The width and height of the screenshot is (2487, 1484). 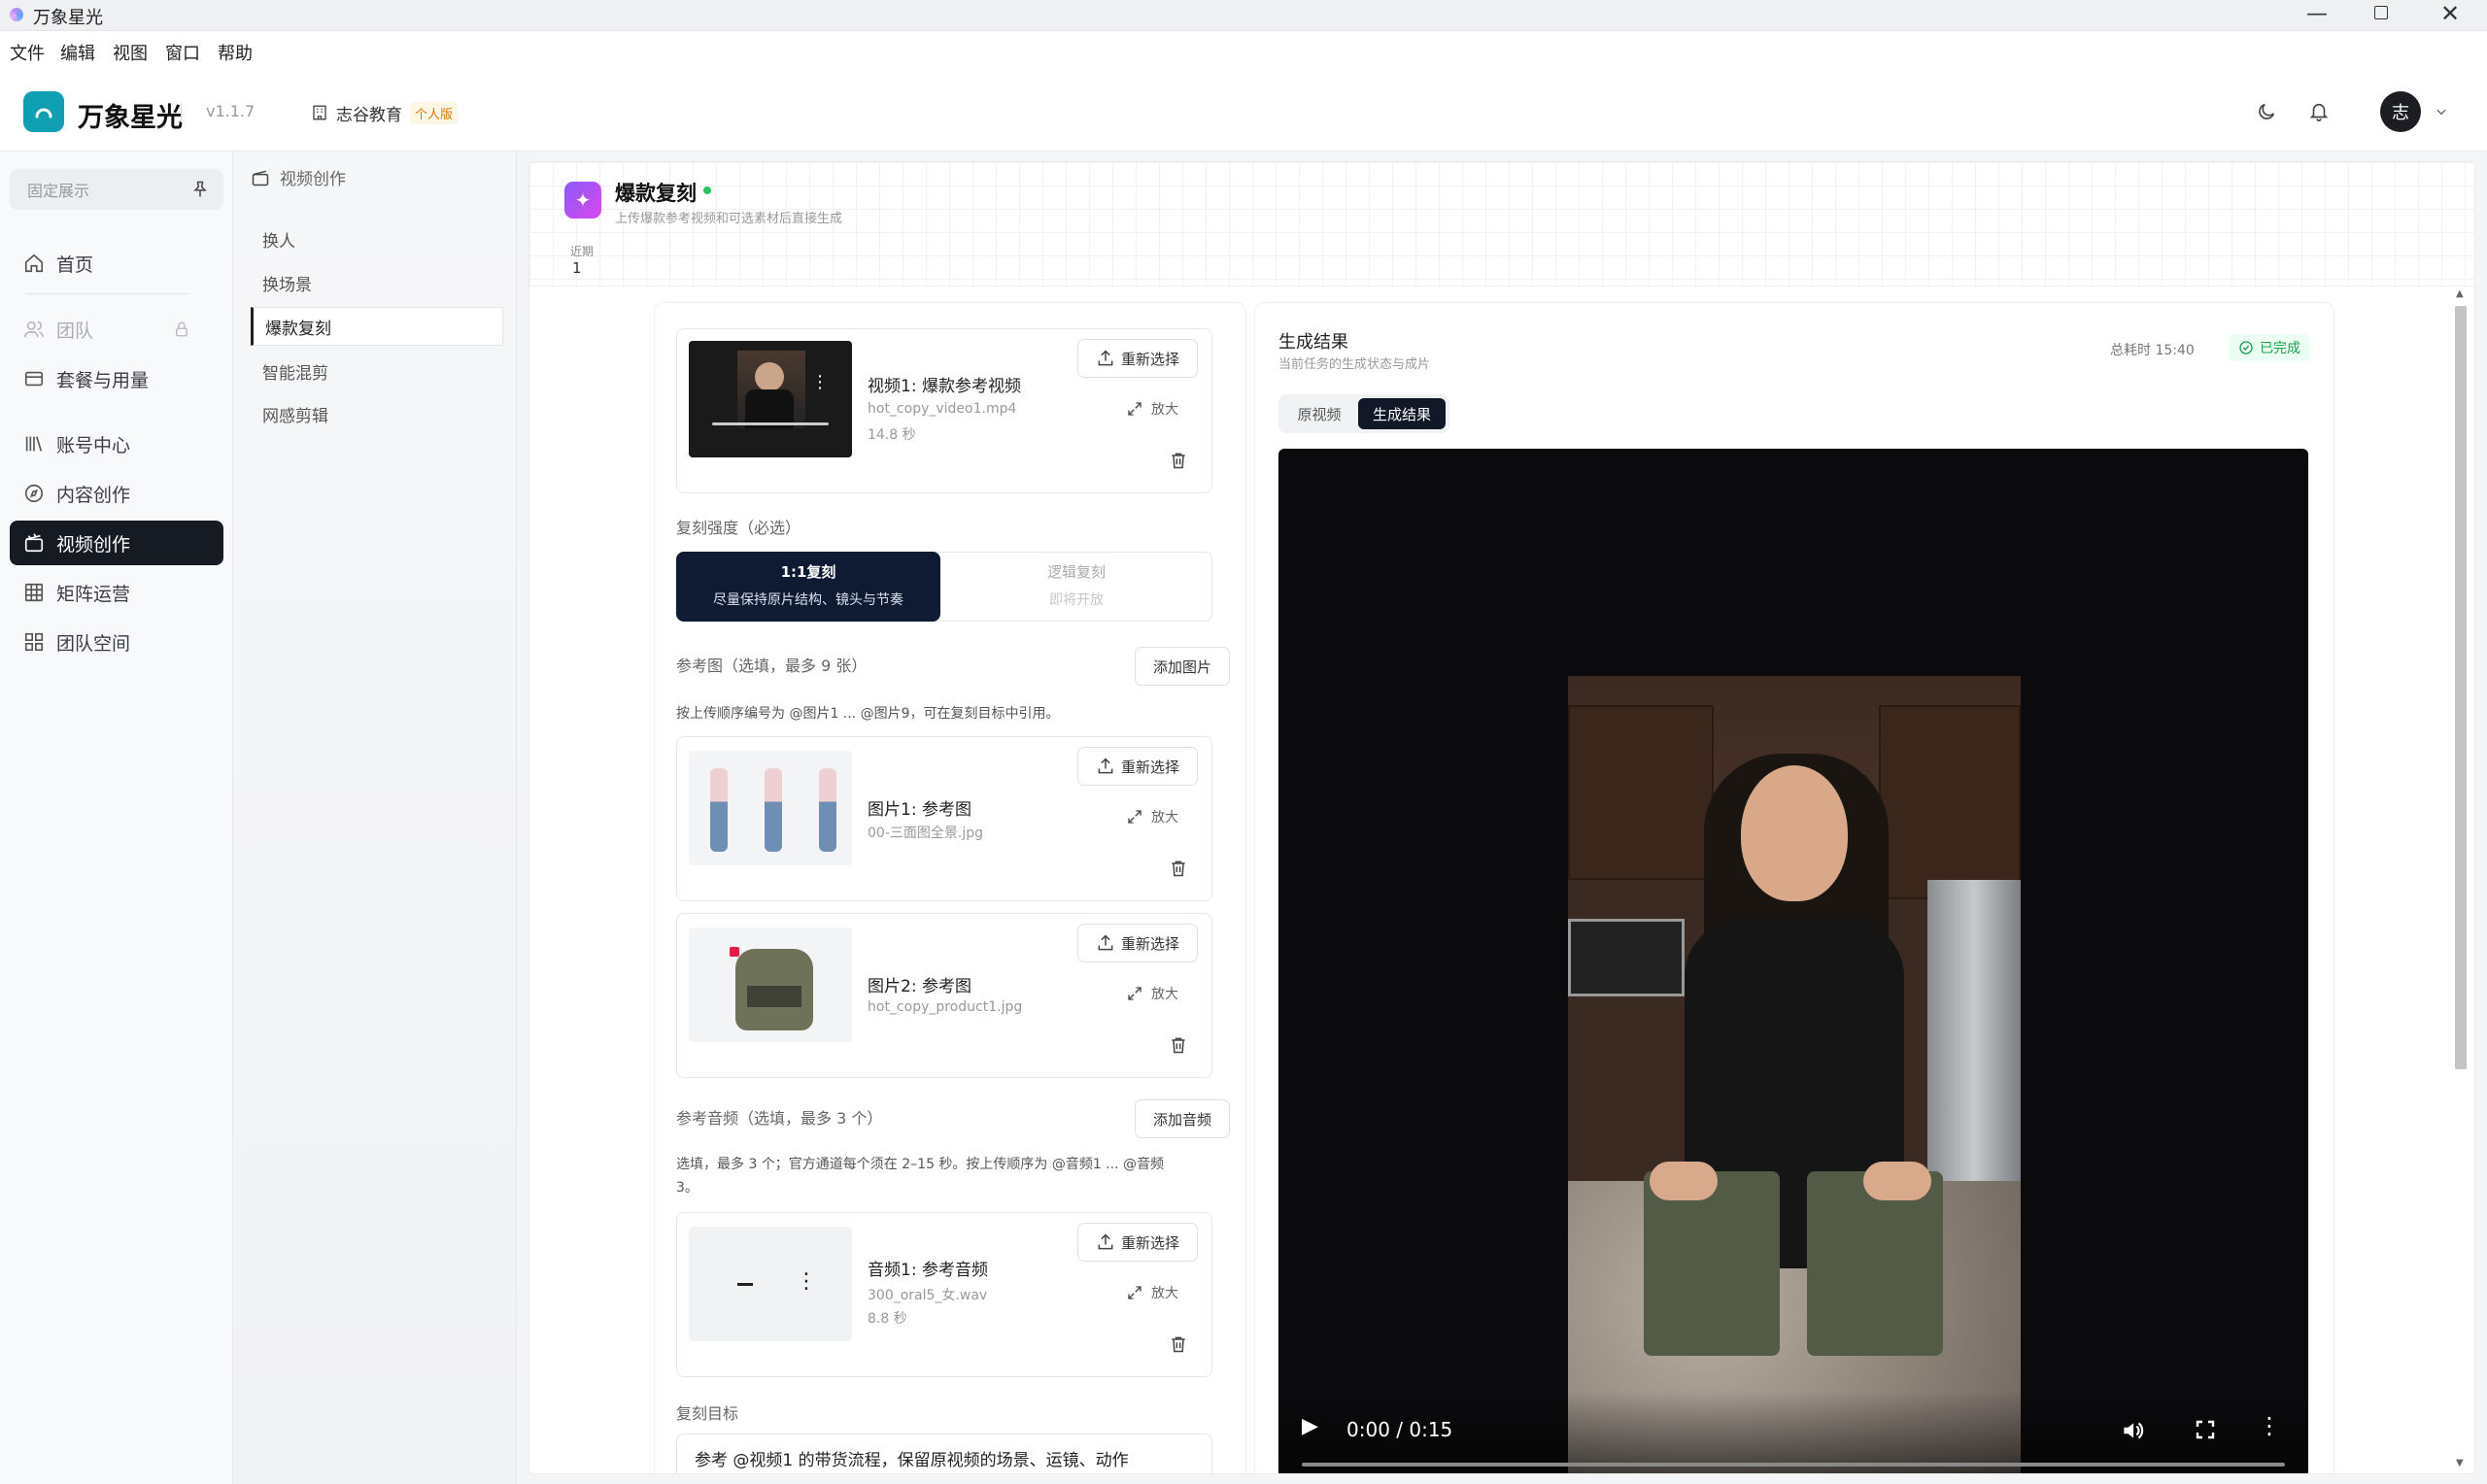 What do you see at coordinates (770, 1284) in the screenshot?
I see `audio-player: ⋮` at bounding box center [770, 1284].